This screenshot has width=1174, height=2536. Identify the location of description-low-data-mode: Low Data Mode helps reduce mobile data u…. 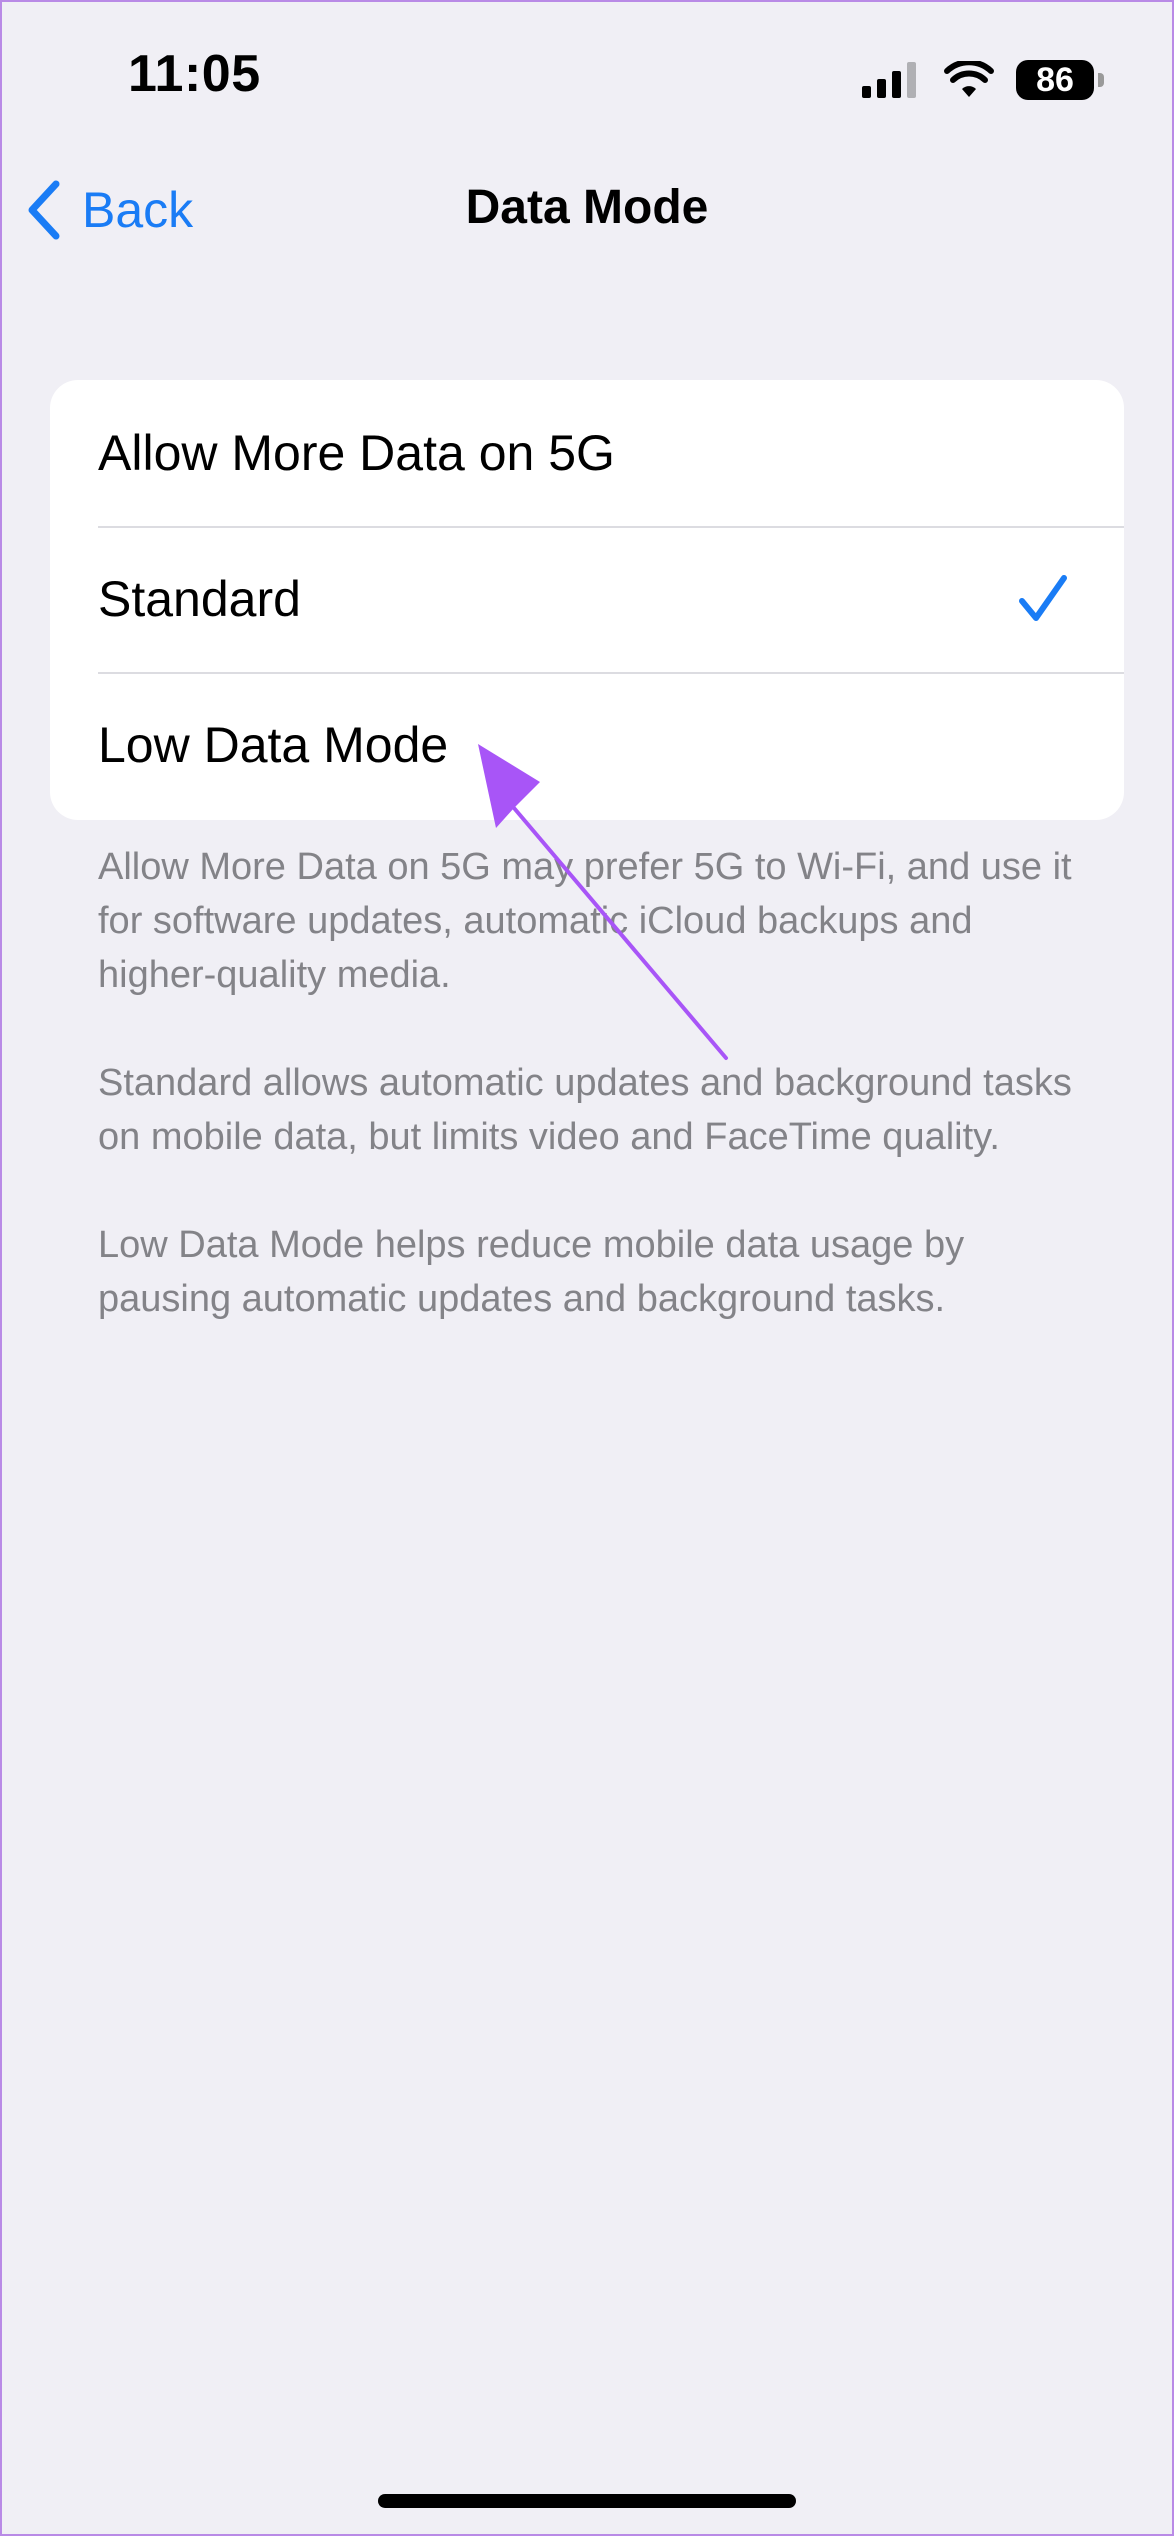
(531, 1272).